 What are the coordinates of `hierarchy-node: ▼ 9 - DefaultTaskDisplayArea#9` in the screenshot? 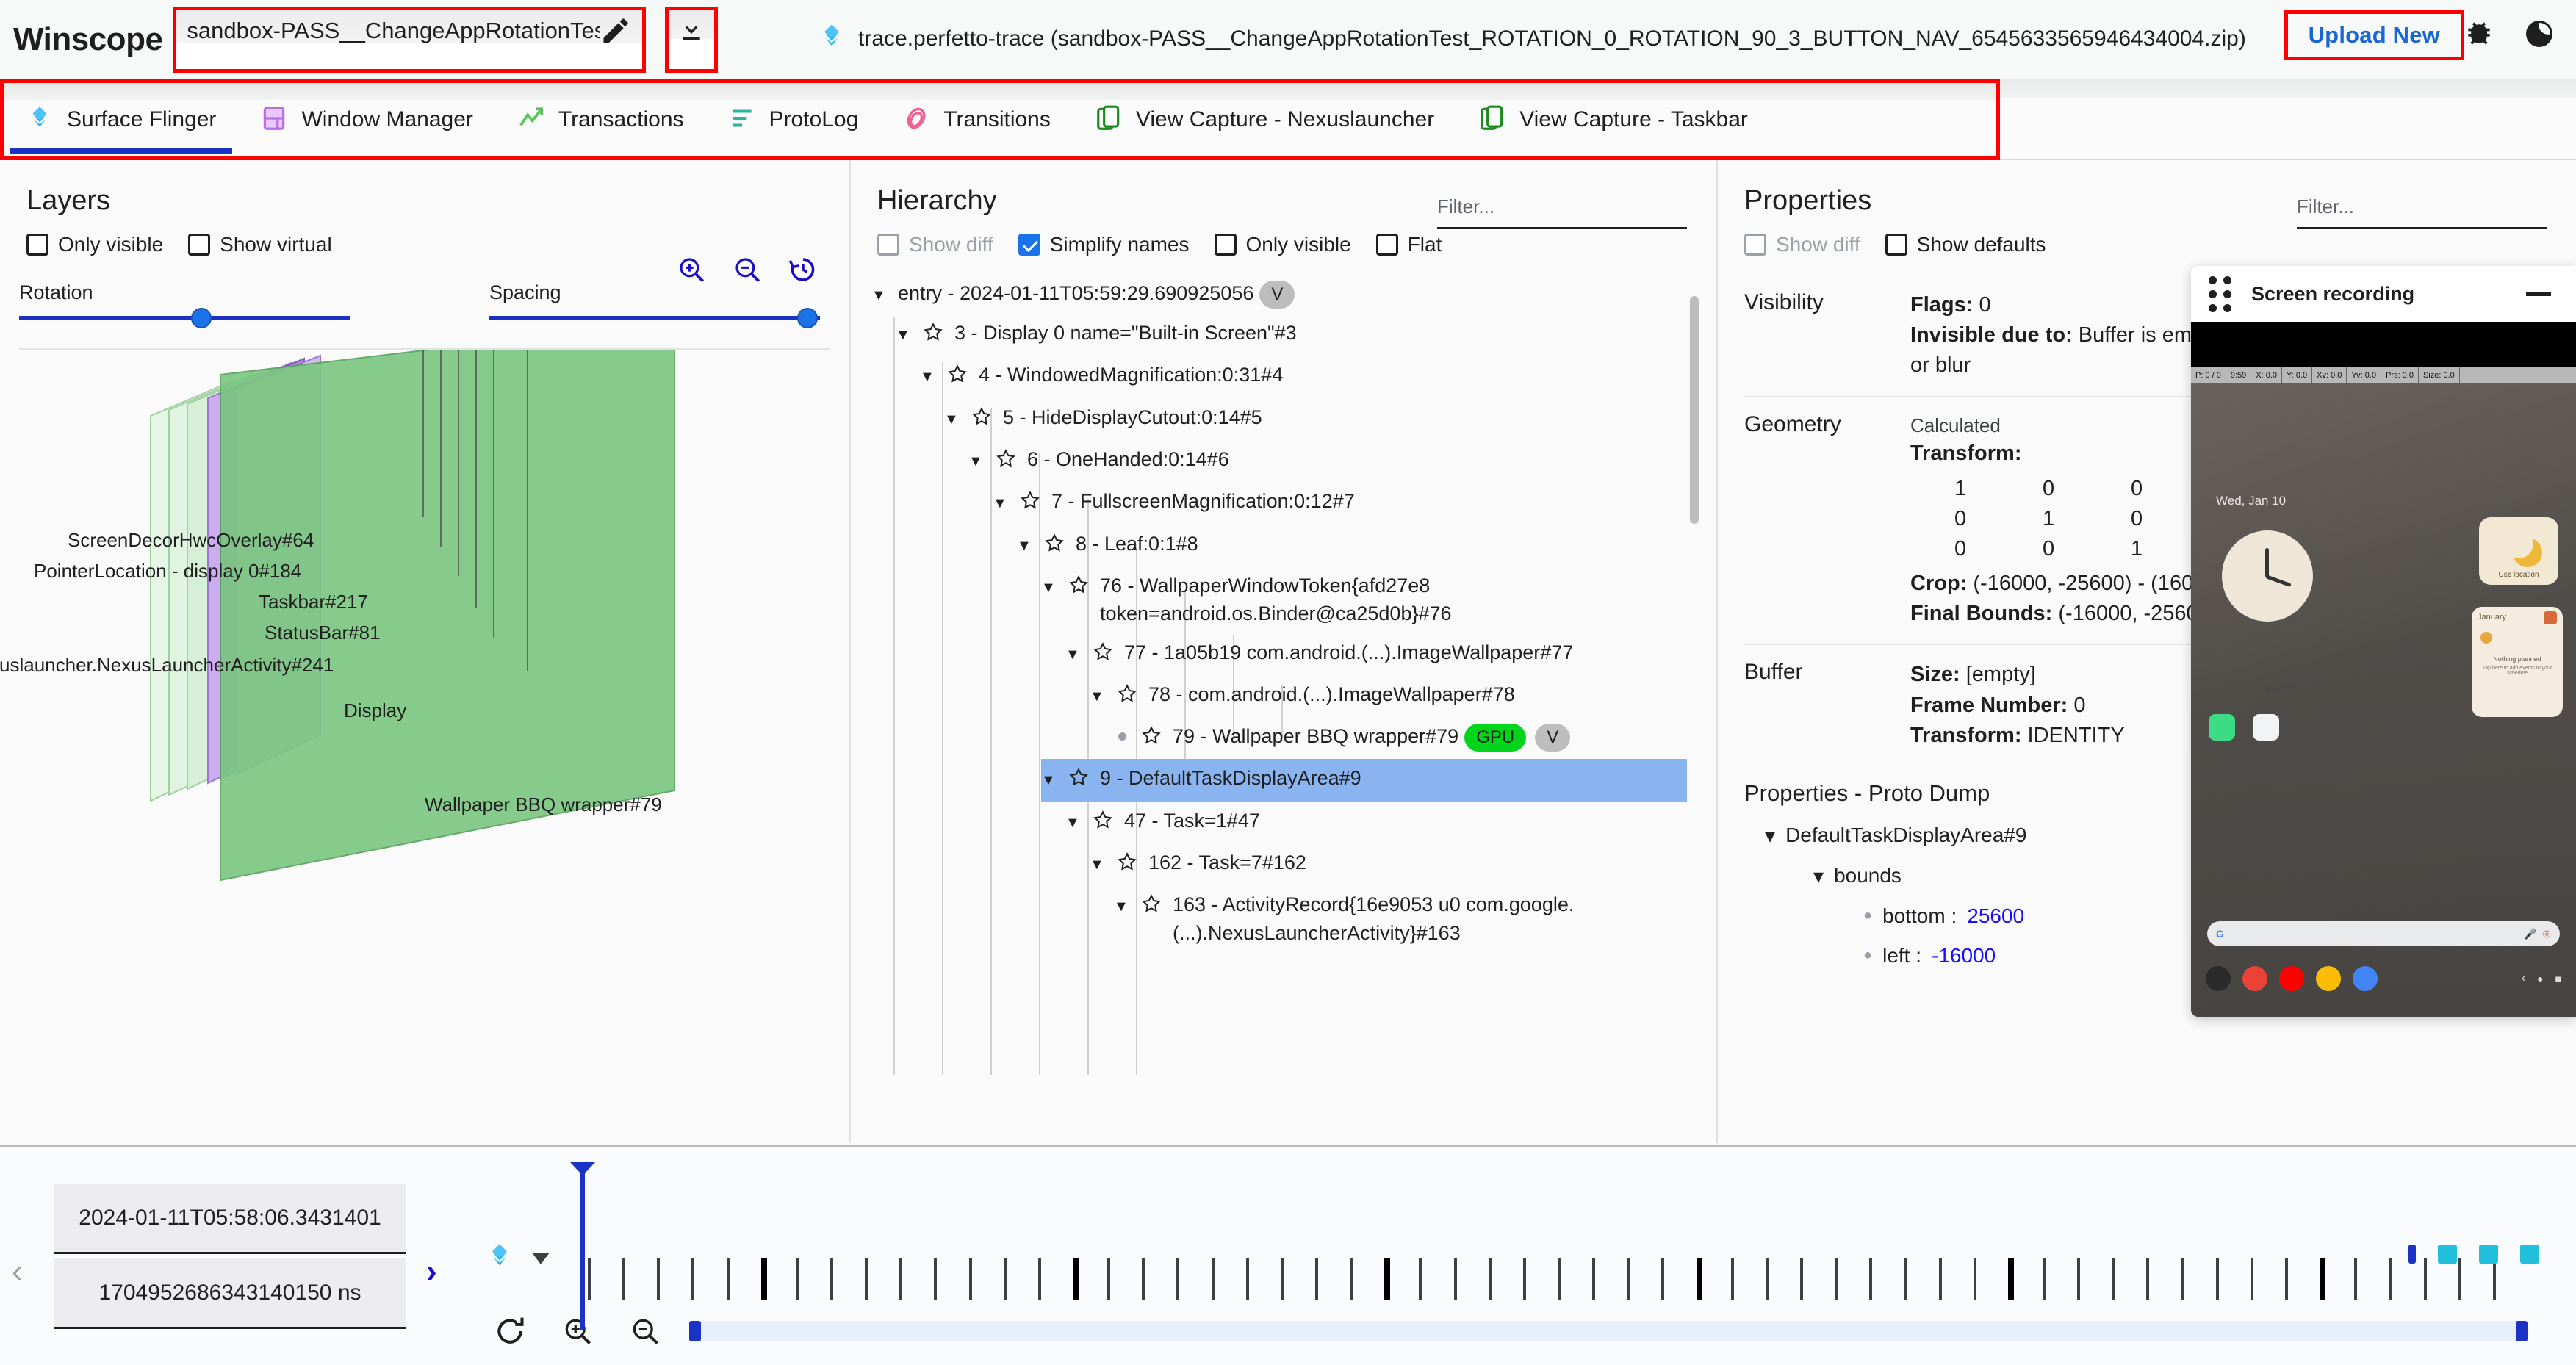 It's located at (1364, 780).